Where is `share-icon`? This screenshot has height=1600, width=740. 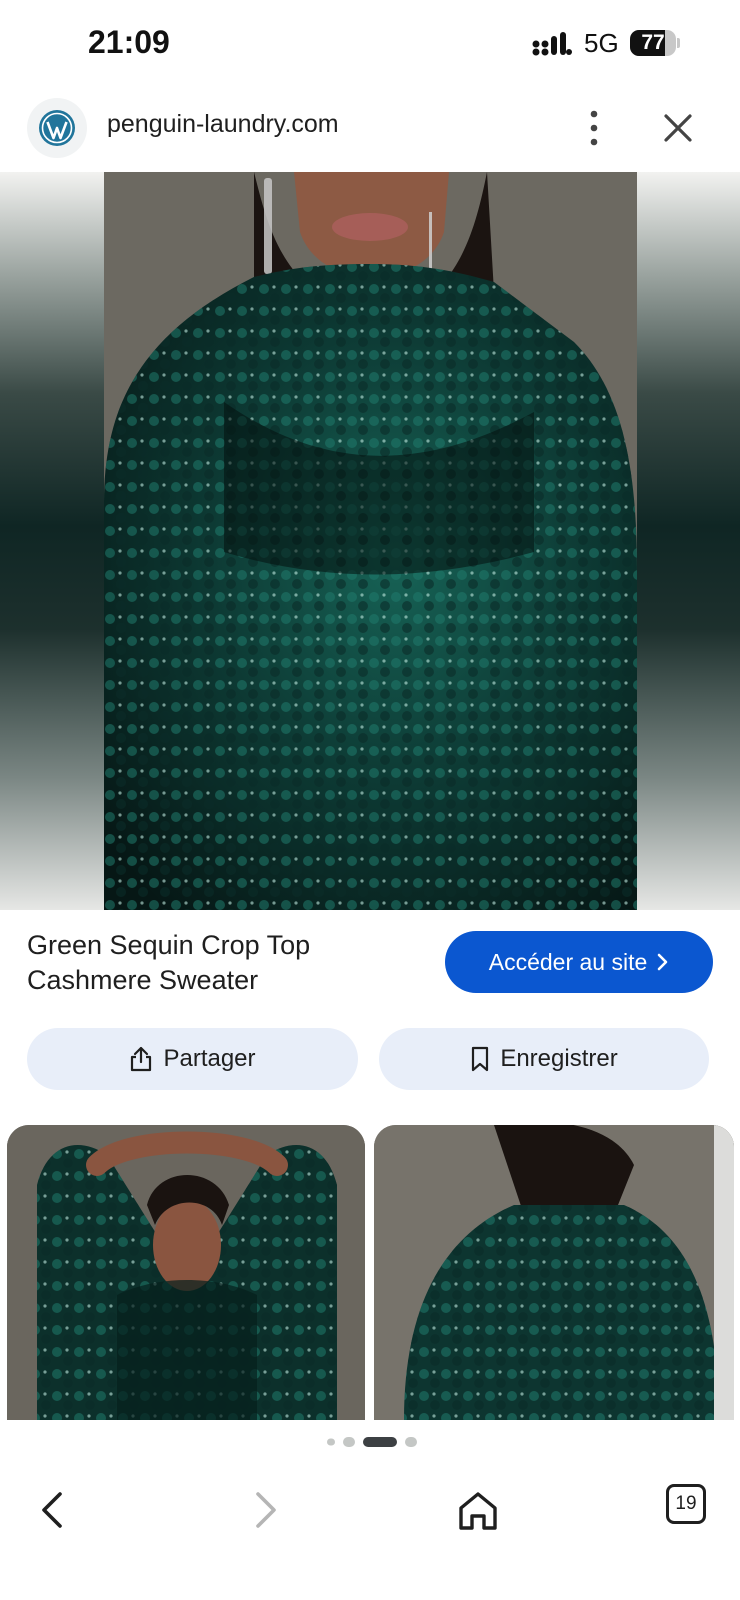 share-icon is located at coordinates (141, 1059).